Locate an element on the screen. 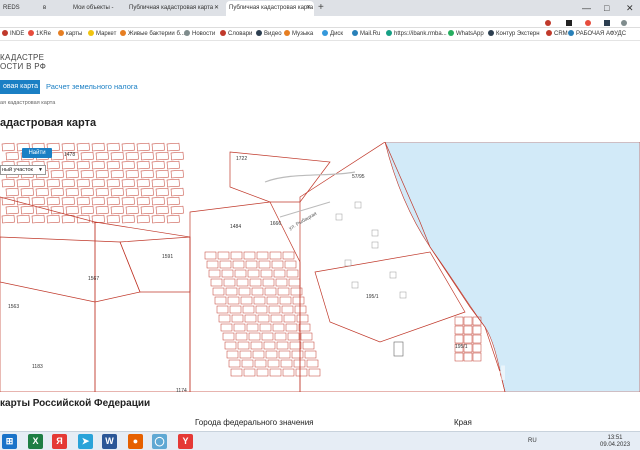  maximize-button: □ is located at coordinates (606, 8).